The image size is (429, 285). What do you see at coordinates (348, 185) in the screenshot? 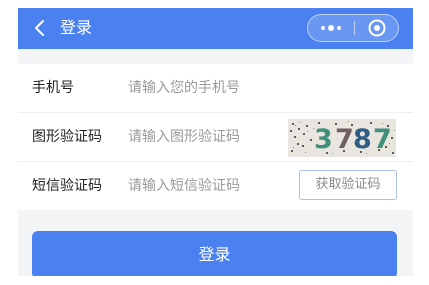
I see `get-sms-code-button: 获取验证码` at bounding box center [348, 185].